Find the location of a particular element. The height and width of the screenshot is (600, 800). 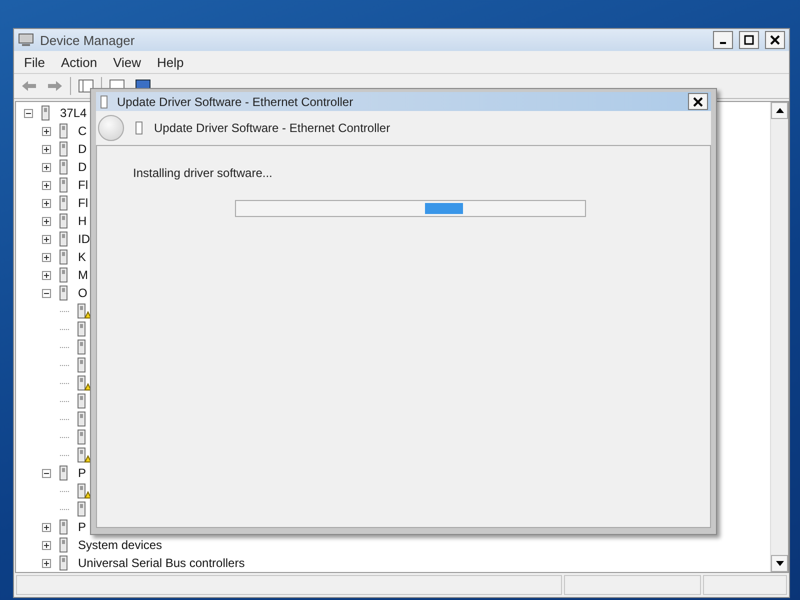

window-title: Device Manager is located at coordinates (88, 40).